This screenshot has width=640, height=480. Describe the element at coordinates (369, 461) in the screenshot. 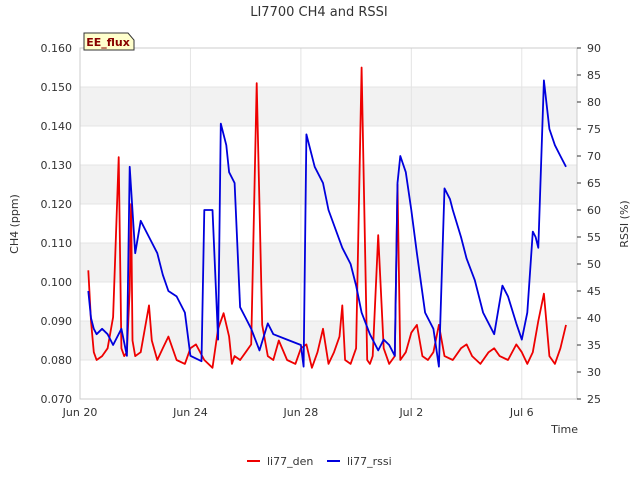

I see `legend-label-li77_rssi: li77_rssi` at that location.